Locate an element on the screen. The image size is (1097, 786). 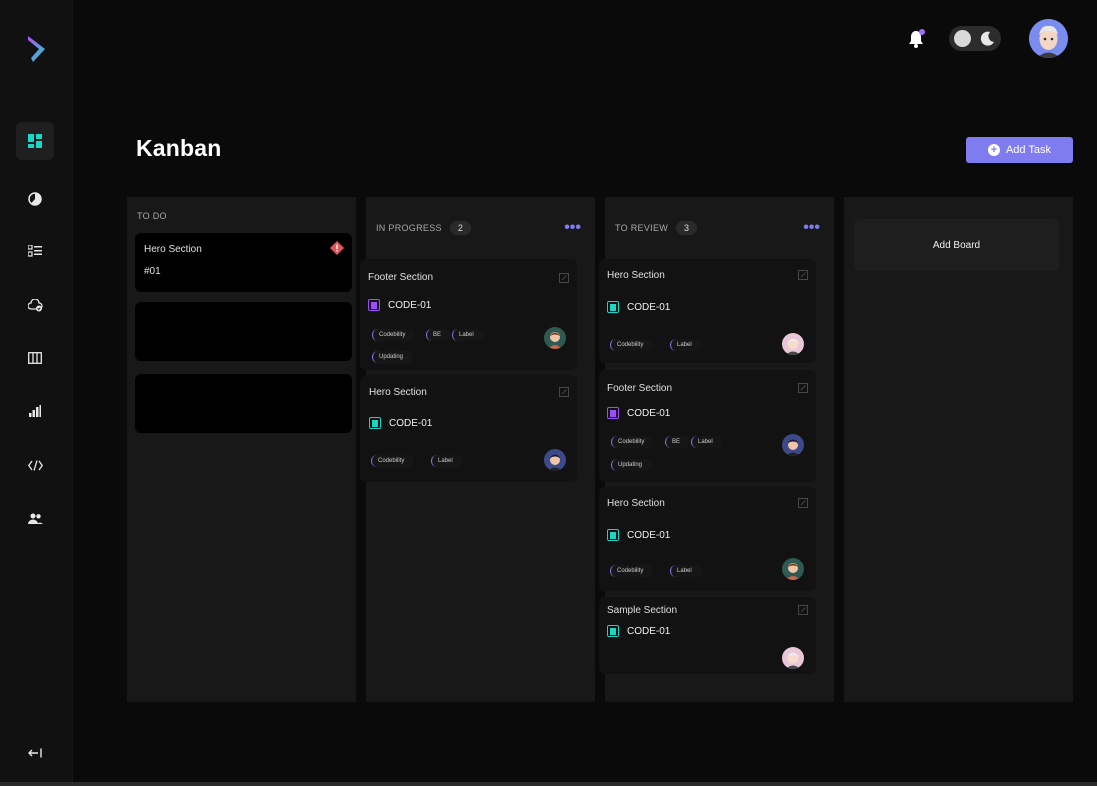
card-title: Sample Section is located at coordinates (642, 610).